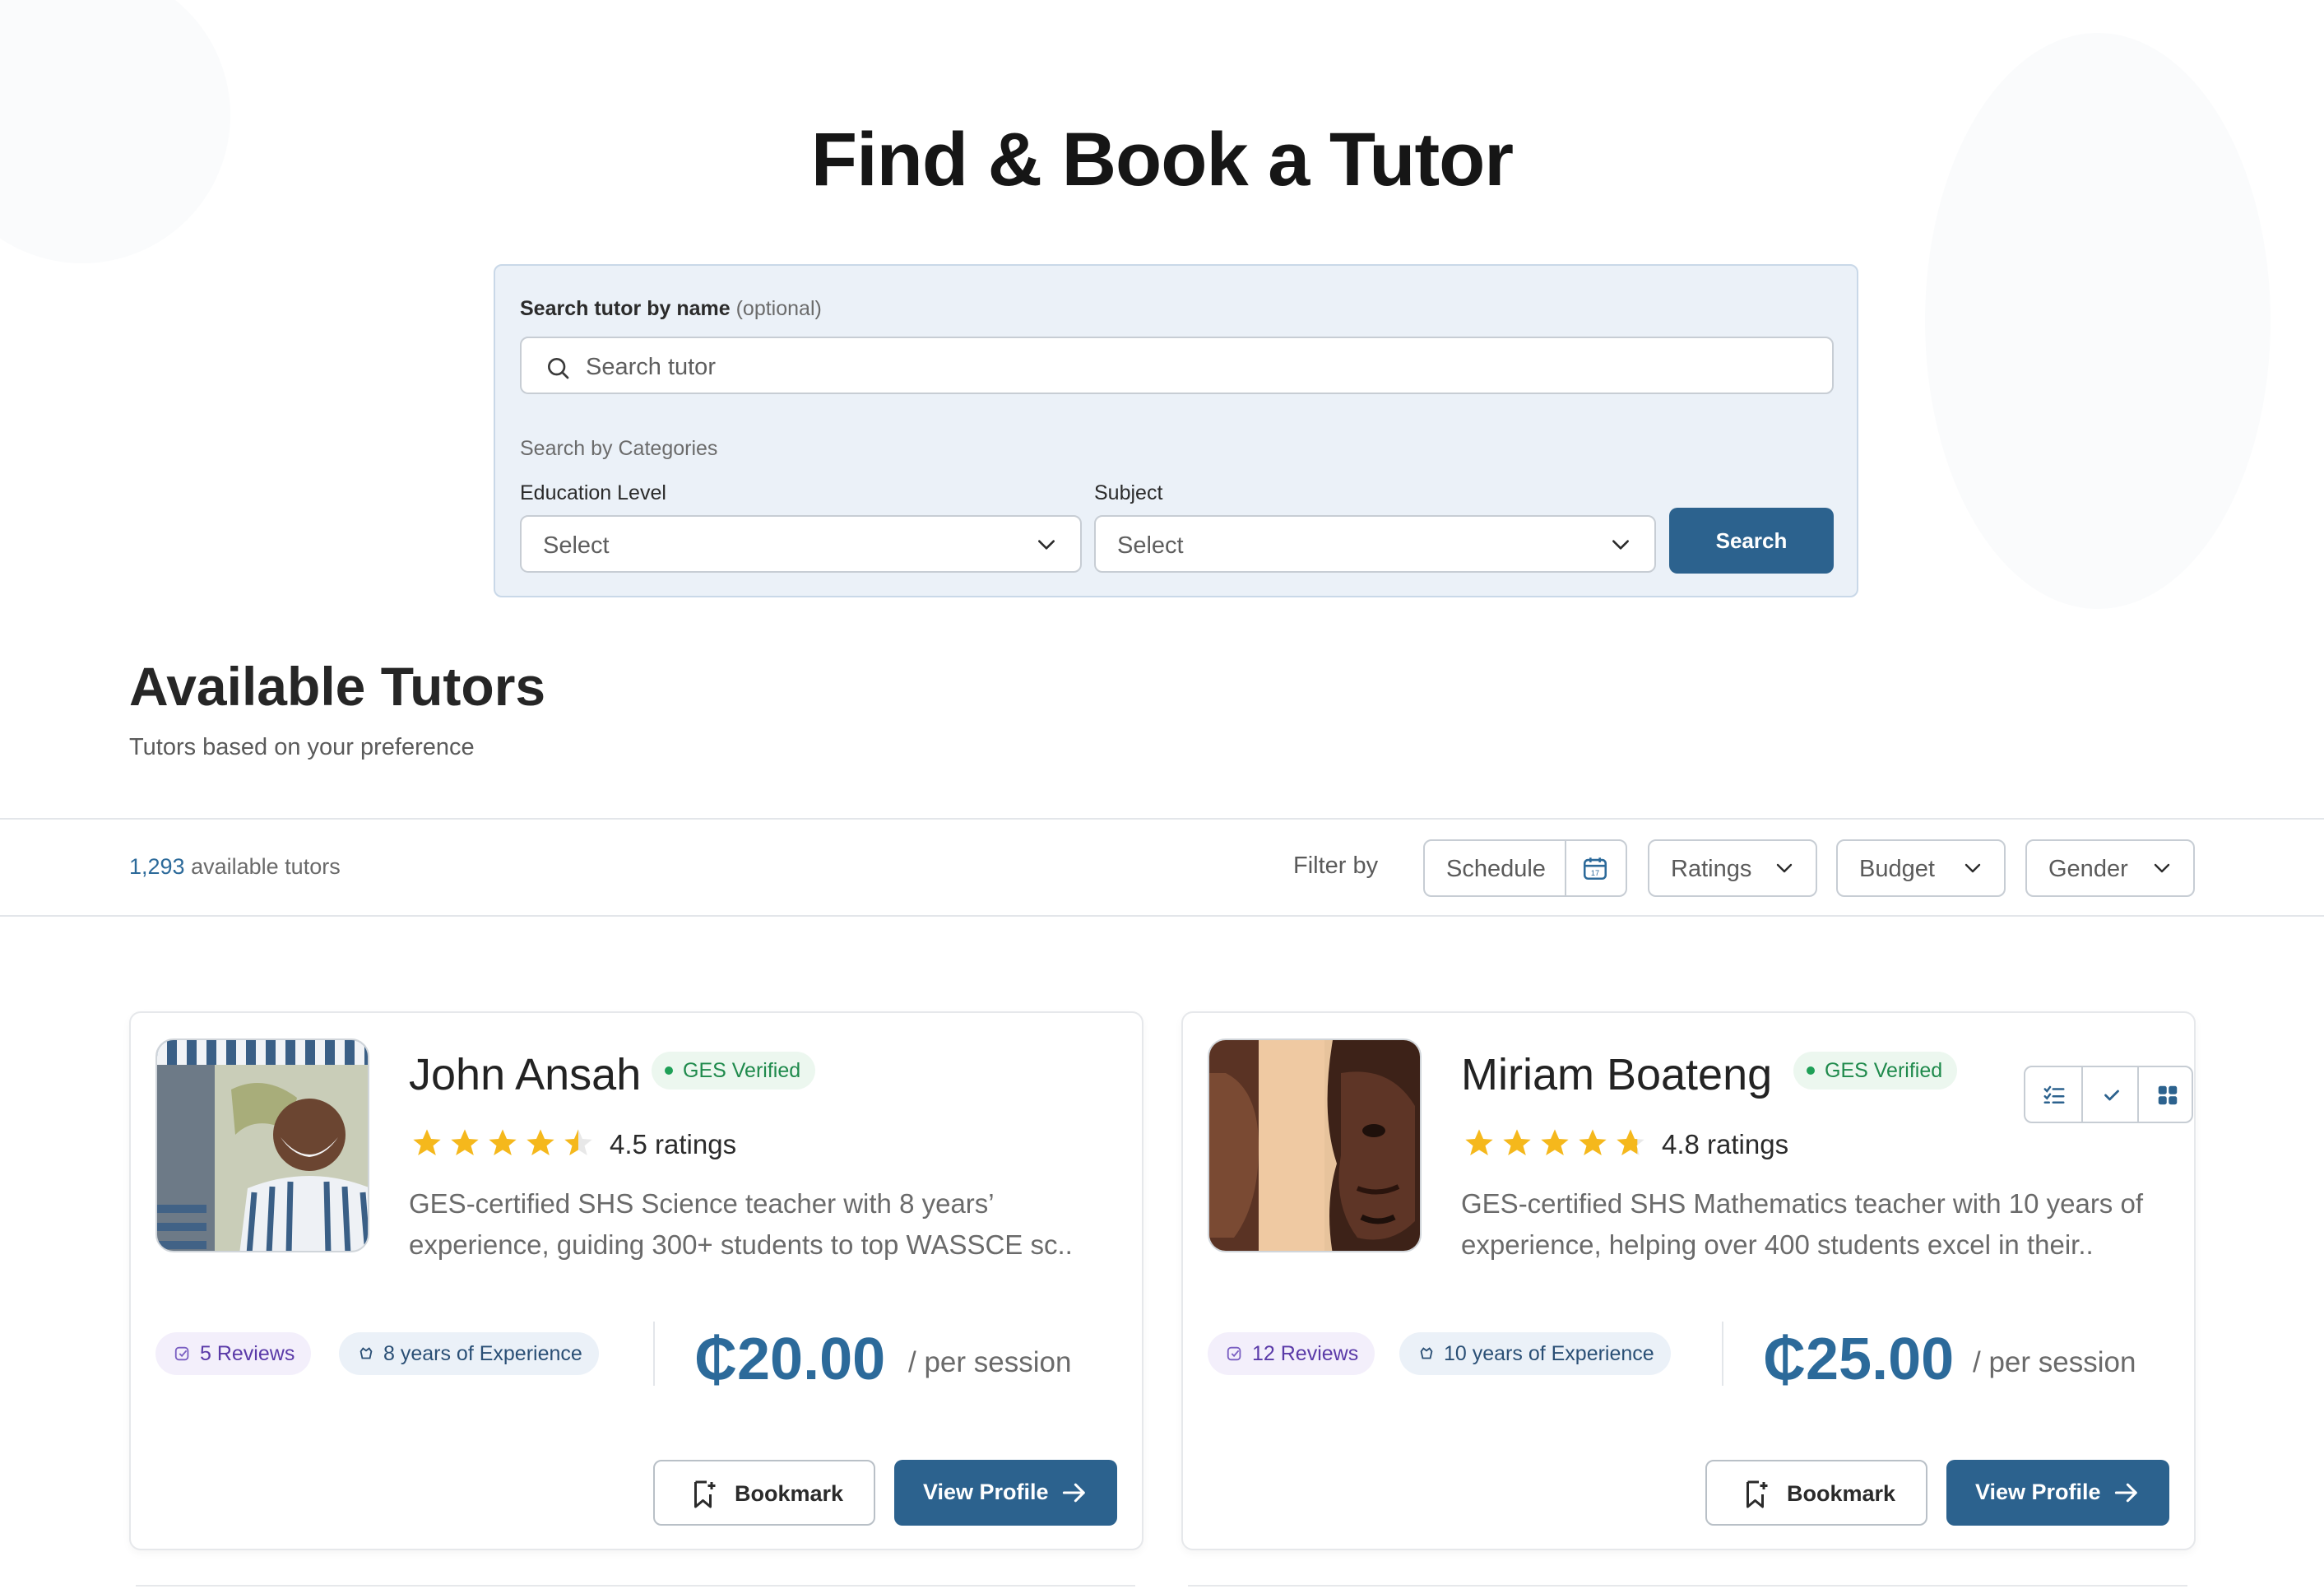 This screenshot has height=1589, width=2324. What do you see at coordinates (559, 368) in the screenshot?
I see `search-icon` at bounding box center [559, 368].